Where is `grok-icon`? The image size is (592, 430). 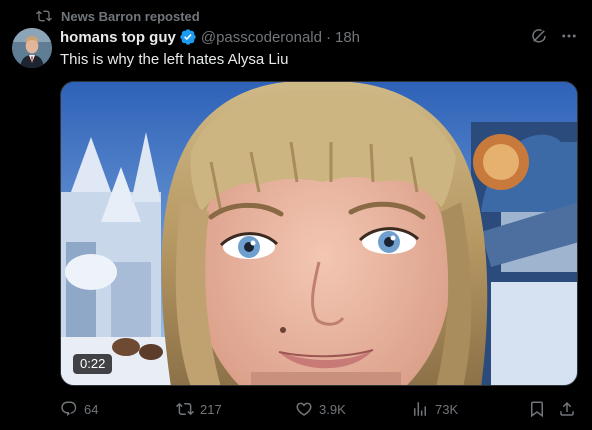 grok-icon is located at coordinates (539, 36).